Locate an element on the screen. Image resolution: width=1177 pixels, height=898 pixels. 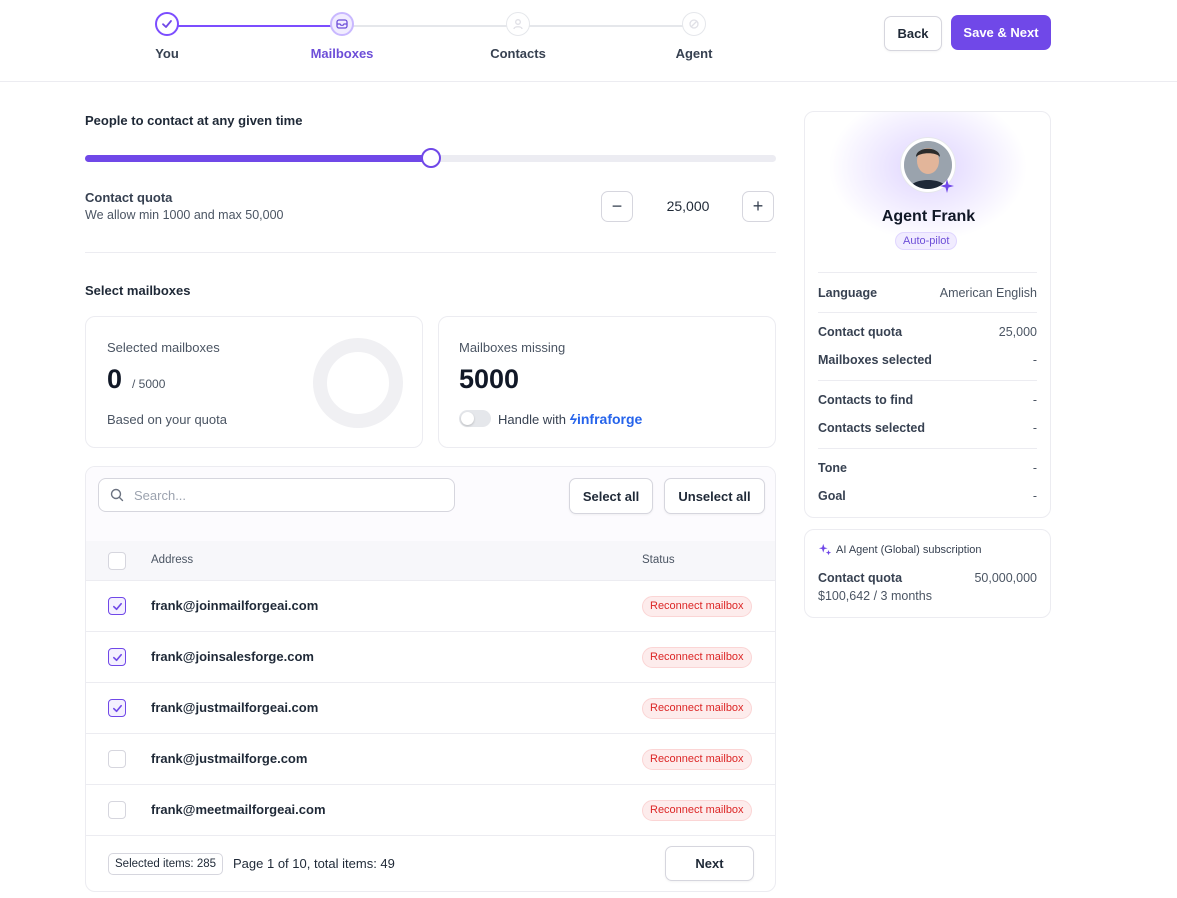
mailbox-address: frank@justmailforge.com is located at coordinates (229, 758).